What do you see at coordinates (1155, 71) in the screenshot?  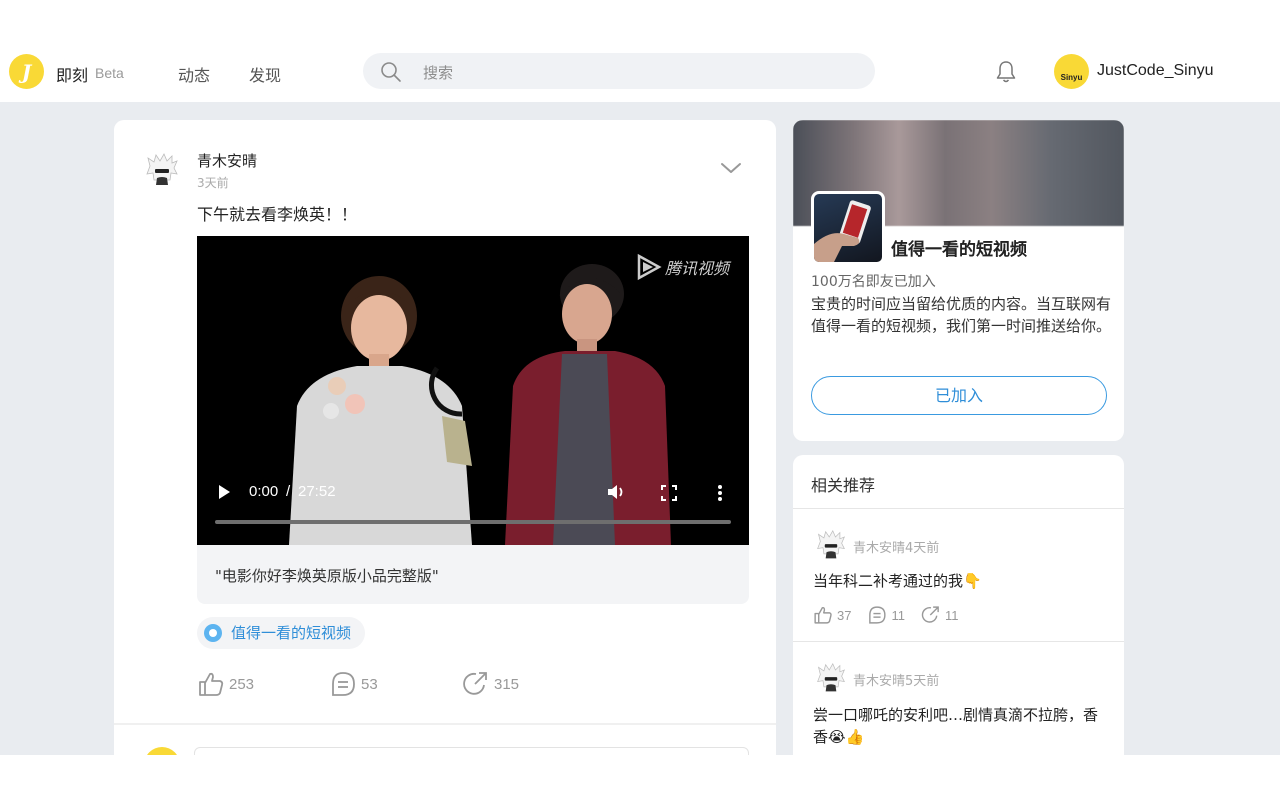 I see `username-label: JustCode_Sinyu` at bounding box center [1155, 71].